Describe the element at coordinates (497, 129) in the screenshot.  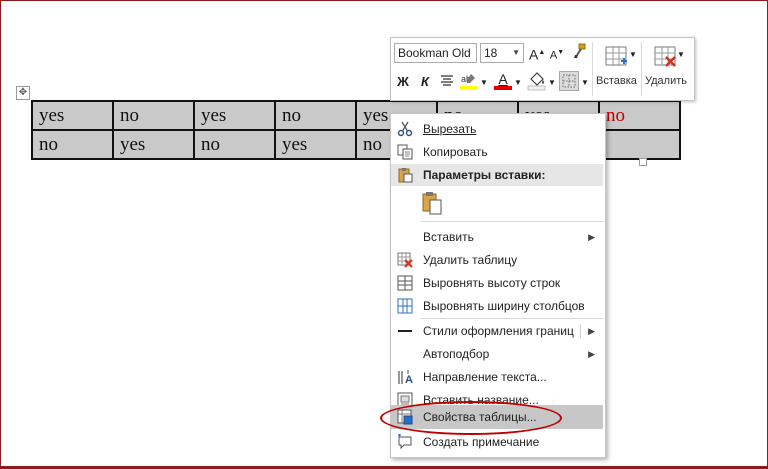
I see `menu-item-cut: Вырезать` at that location.